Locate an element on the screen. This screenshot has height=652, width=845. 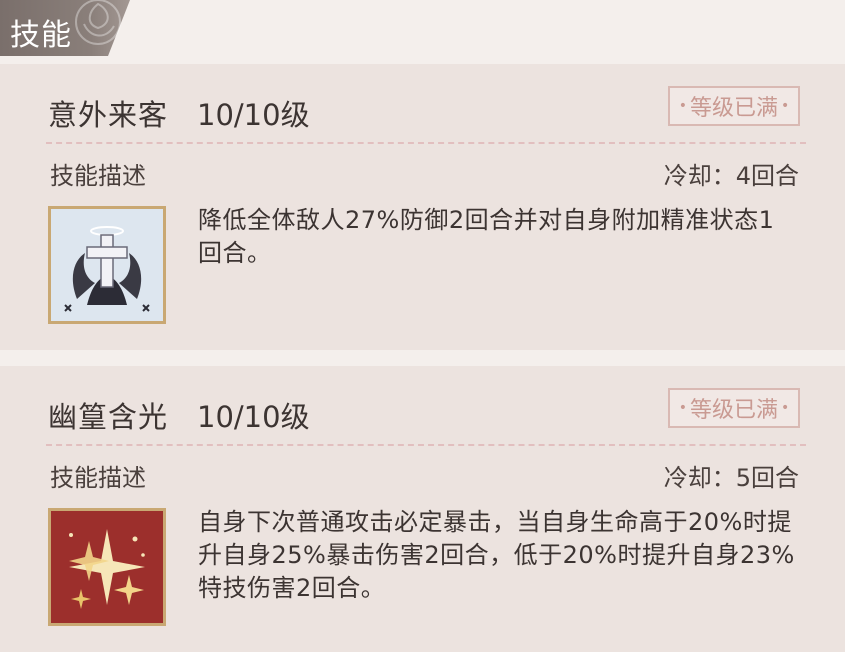
skill-name: 意外来客 is located at coordinates (108, 115).